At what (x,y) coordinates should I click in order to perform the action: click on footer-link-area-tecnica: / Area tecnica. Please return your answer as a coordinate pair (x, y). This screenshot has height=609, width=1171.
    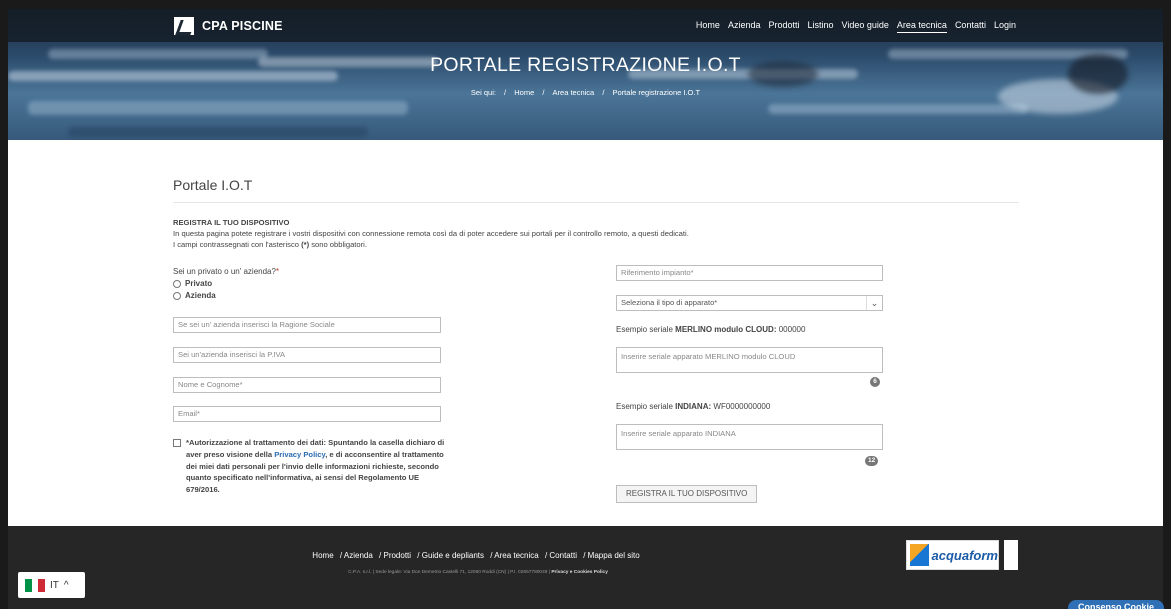
    Looking at the image, I should click on (514, 555).